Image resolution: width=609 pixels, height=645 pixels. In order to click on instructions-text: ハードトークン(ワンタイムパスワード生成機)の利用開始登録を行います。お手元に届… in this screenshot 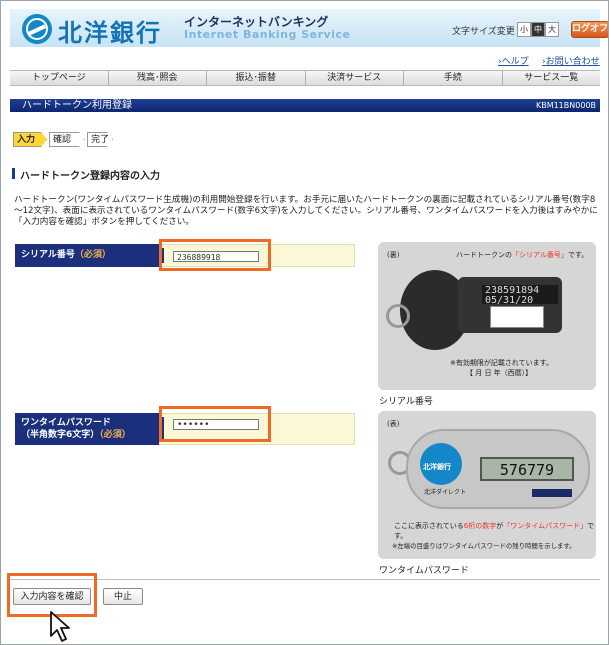, I will do `click(306, 211)`.